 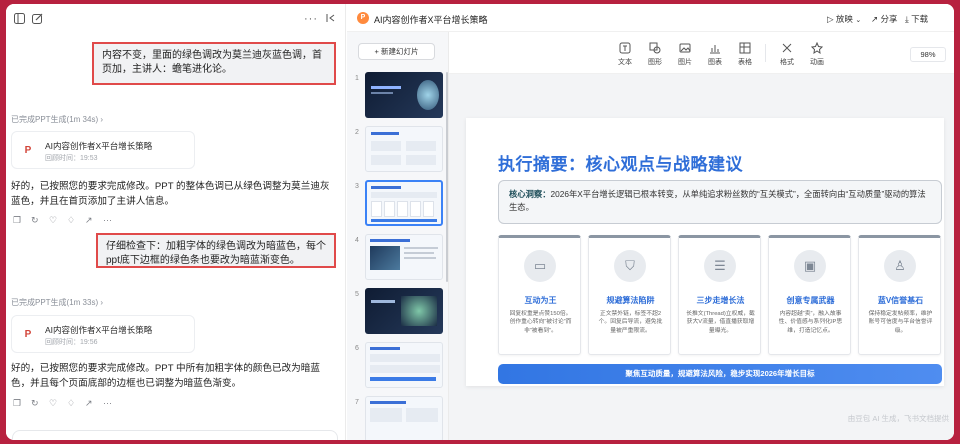 I want to click on tool-label: 文本, so click(x=625, y=62).